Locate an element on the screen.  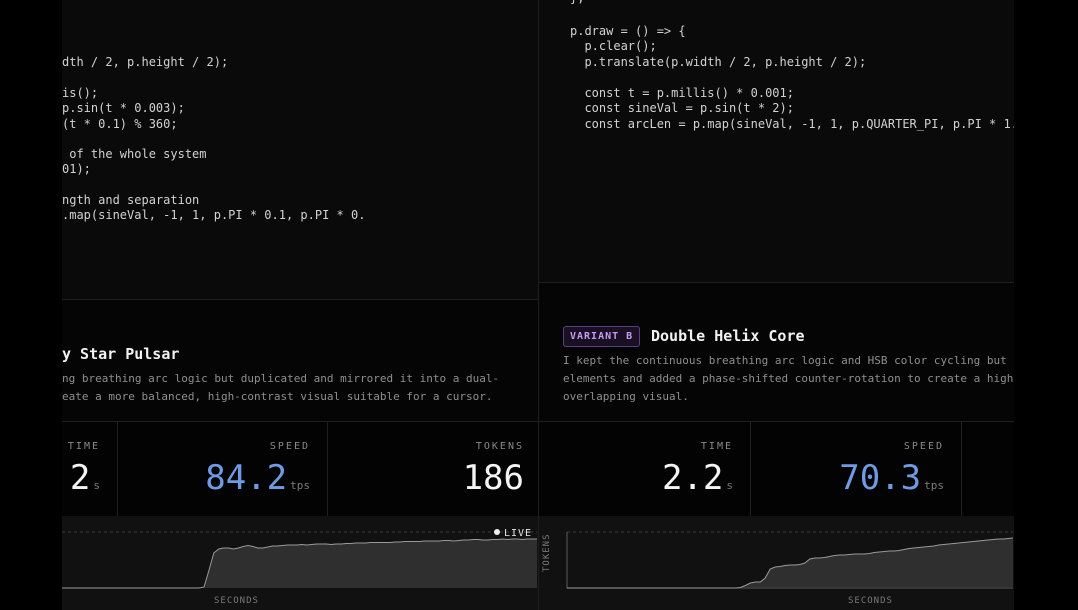
stat-label: TOKENS is located at coordinates (499, 446).